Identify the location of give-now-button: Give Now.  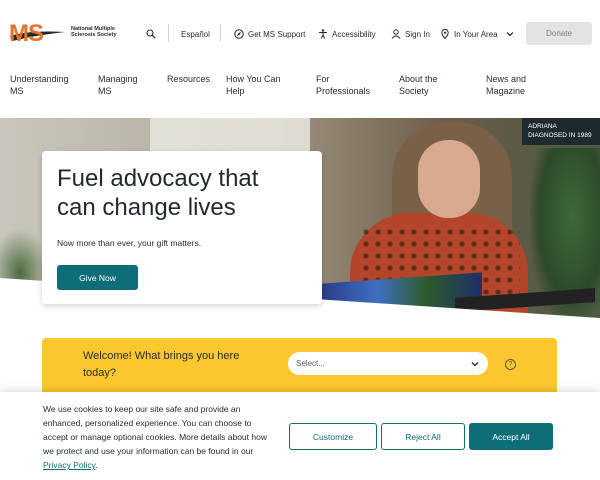
(97, 277).